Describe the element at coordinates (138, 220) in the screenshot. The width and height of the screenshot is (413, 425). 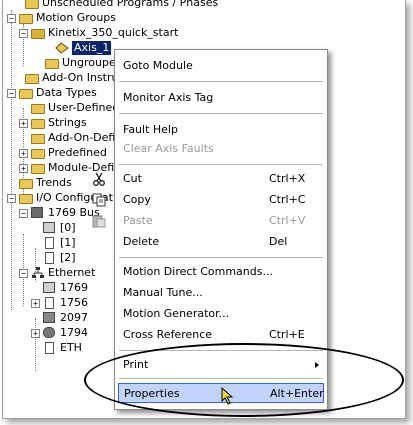
I see `menu-item-label: Paste` at that location.